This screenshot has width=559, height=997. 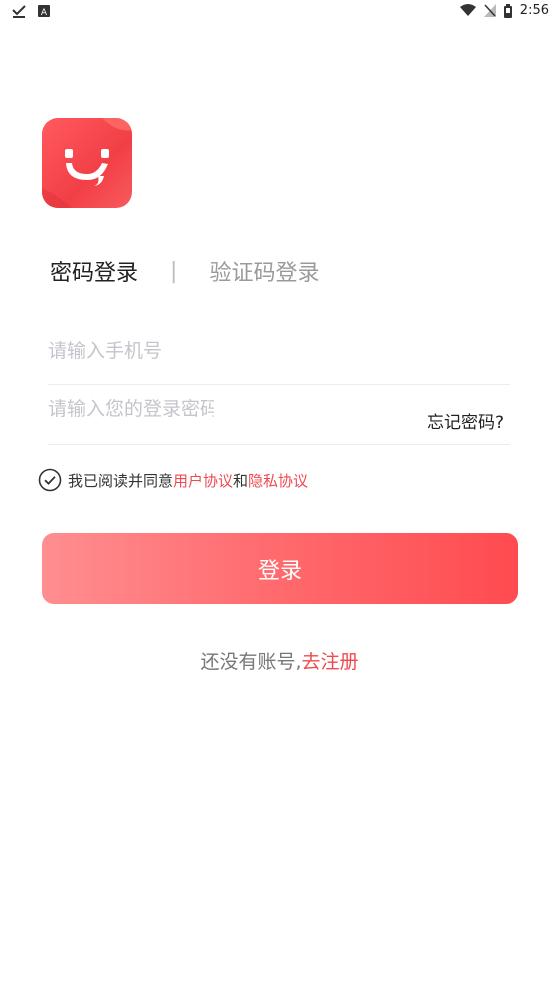 I want to click on register-row: 还没有账号,去注册, so click(x=279, y=660).